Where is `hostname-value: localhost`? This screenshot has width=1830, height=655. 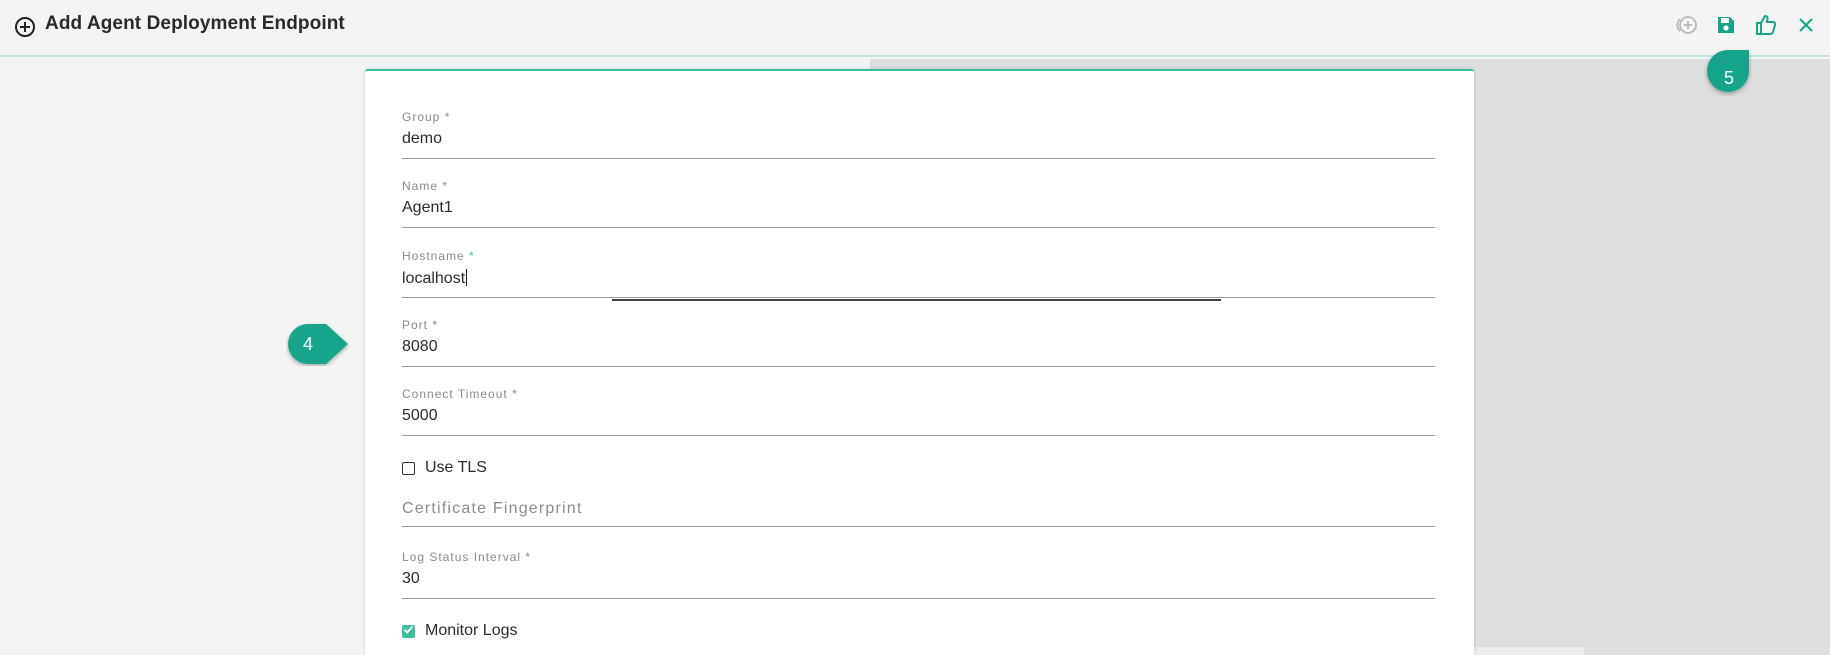 hostname-value: localhost is located at coordinates (434, 278).